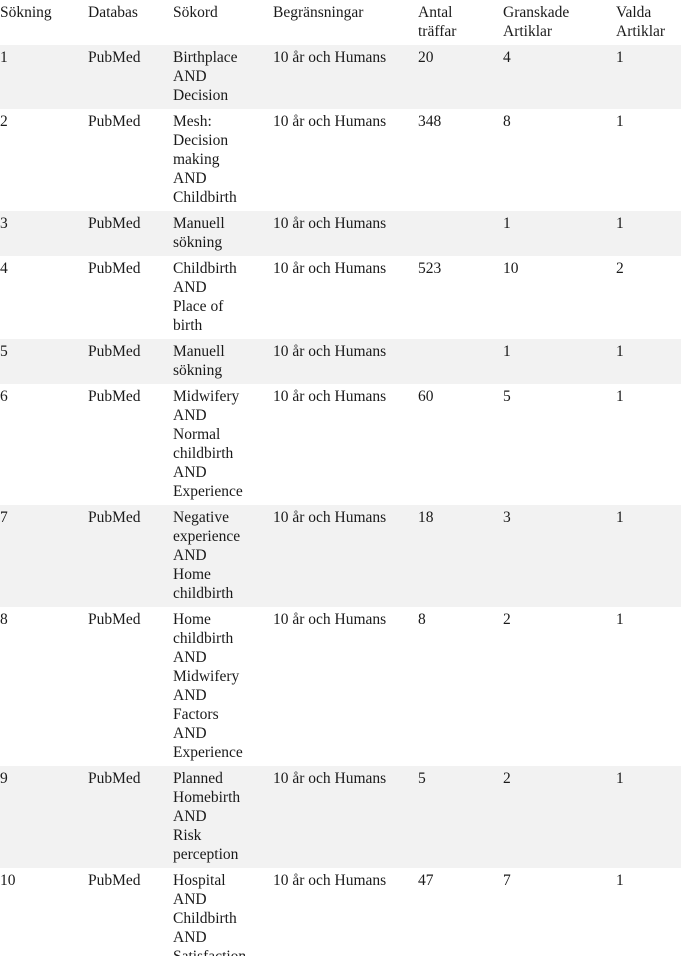  Describe the element at coordinates (196, 714) in the screenshot. I see `sokord-line: Factors` at that location.